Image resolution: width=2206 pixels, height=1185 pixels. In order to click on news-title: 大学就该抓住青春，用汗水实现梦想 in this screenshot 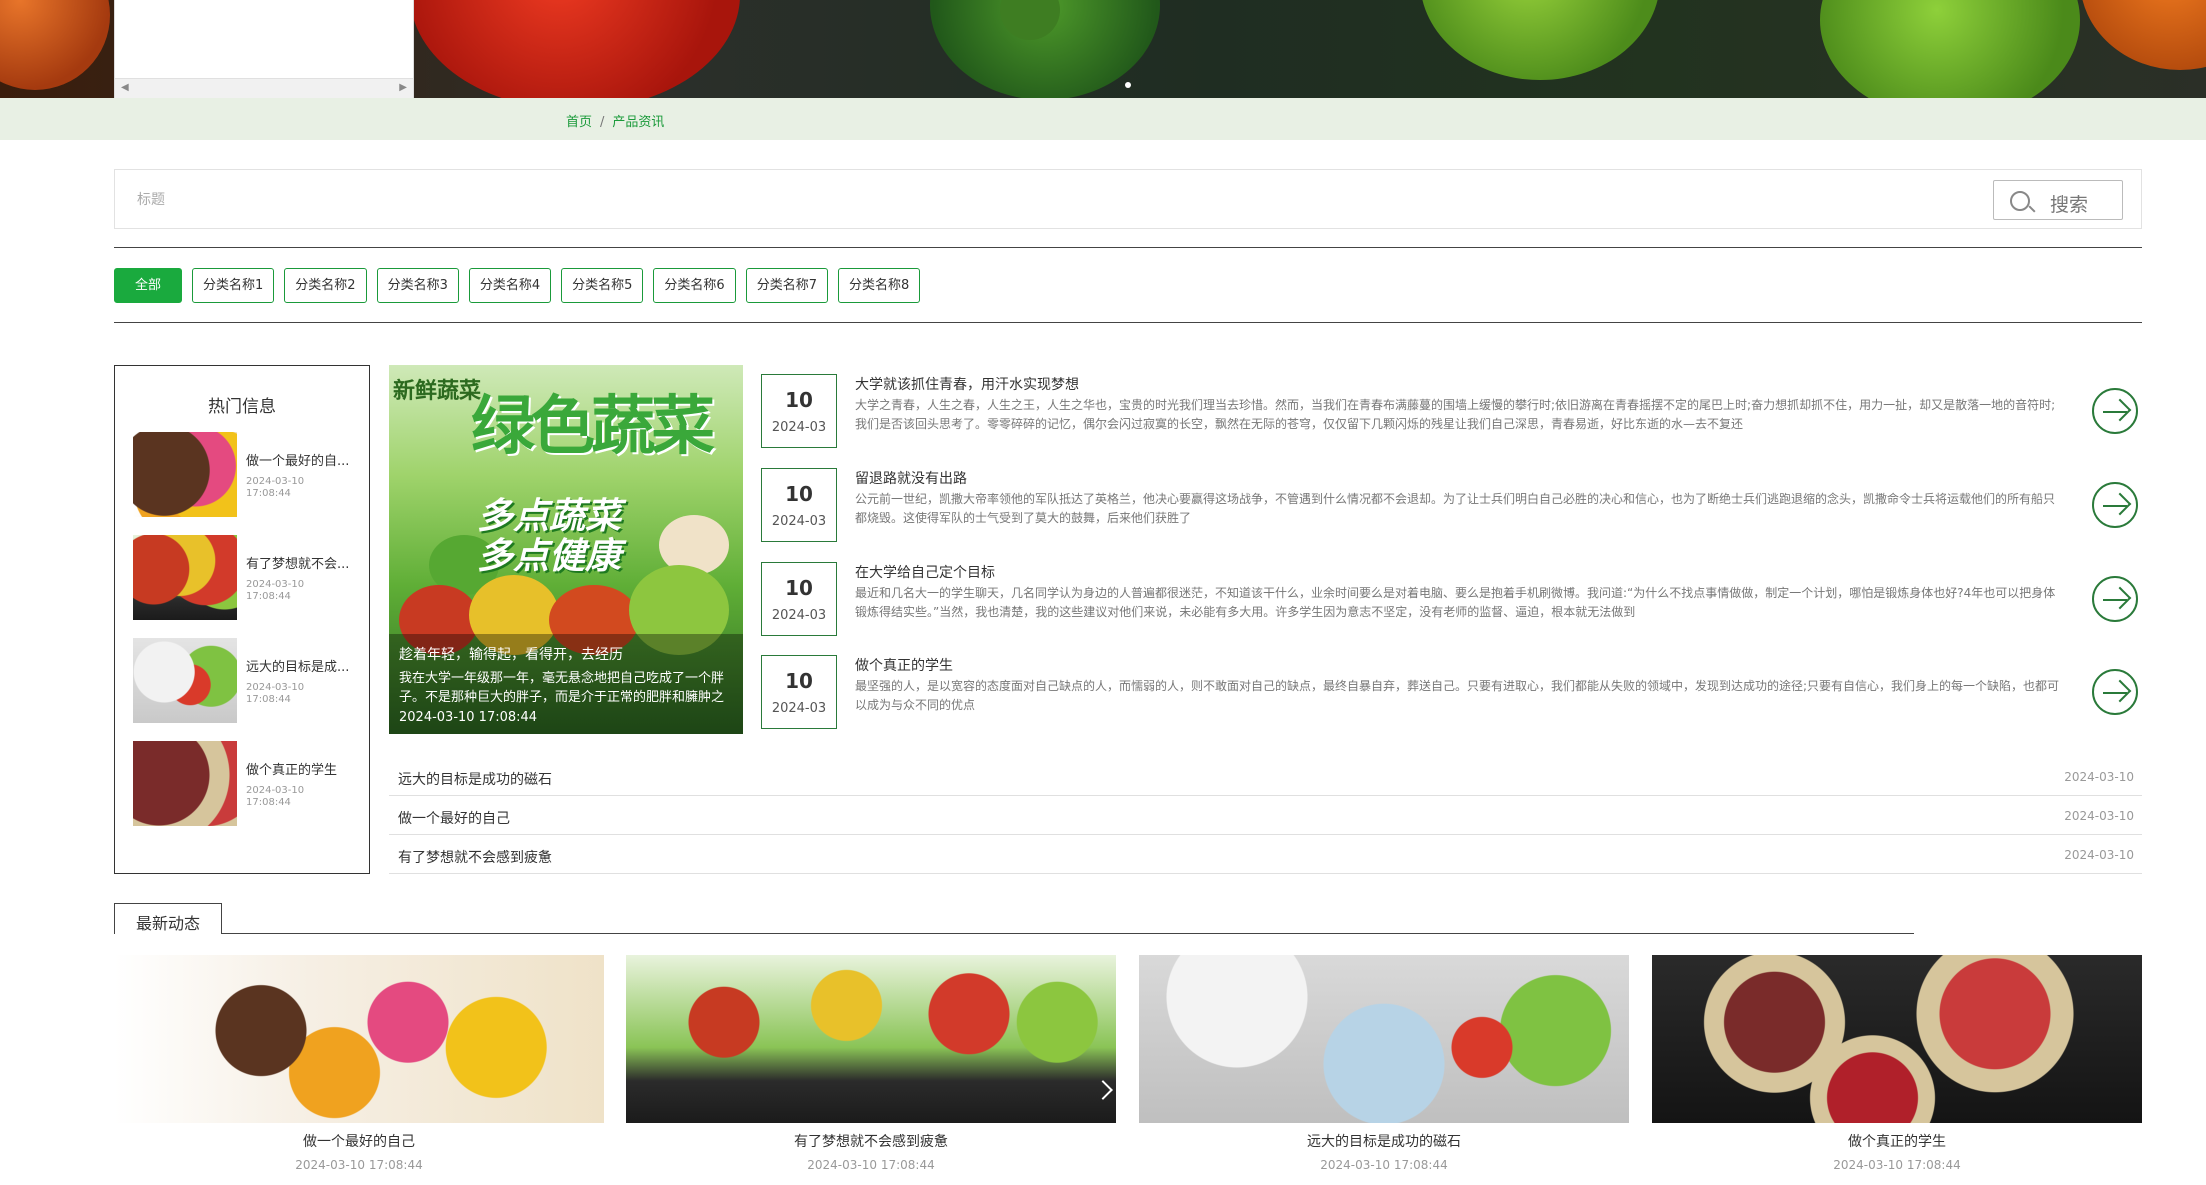, I will do `click(967, 384)`.